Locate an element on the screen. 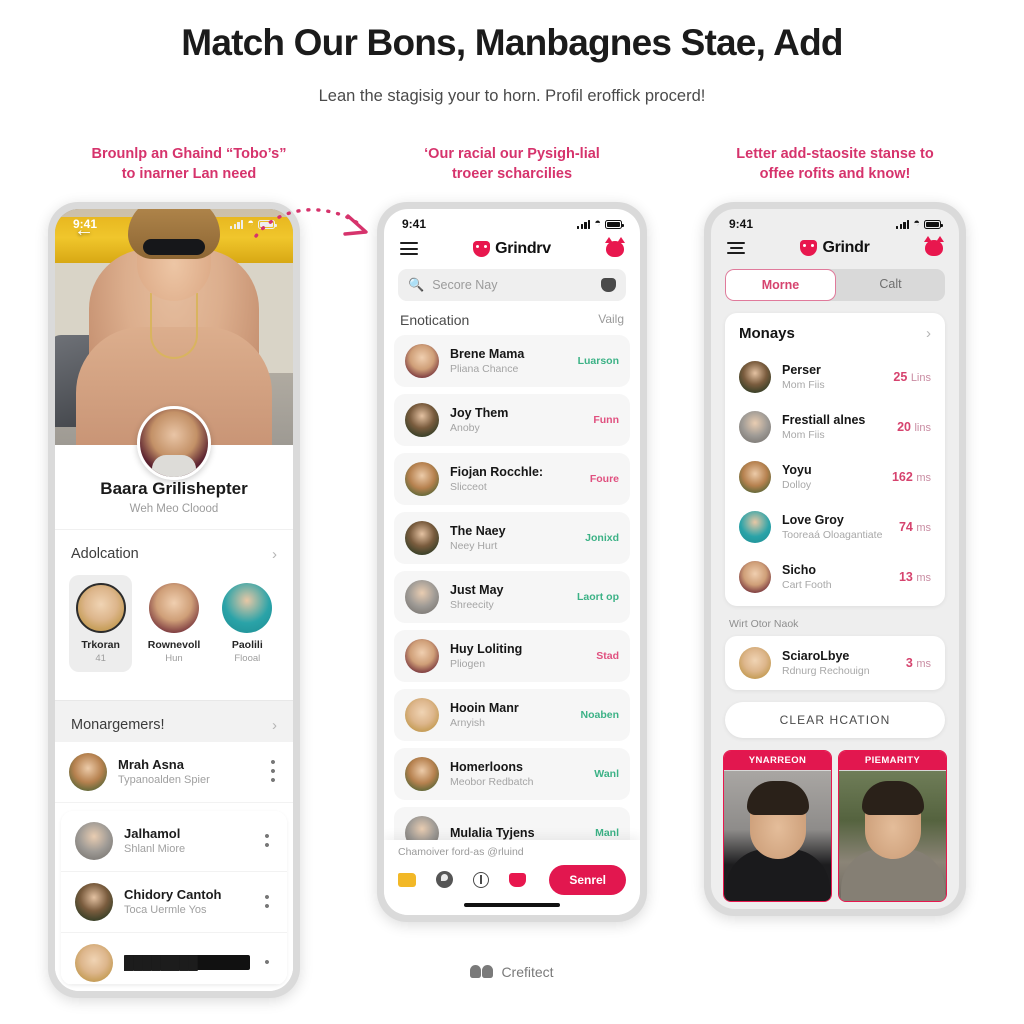 This screenshot has height=1024, width=1024. table-row: Yoyu Dolloy 162 ms is located at coordinates (835, 477).